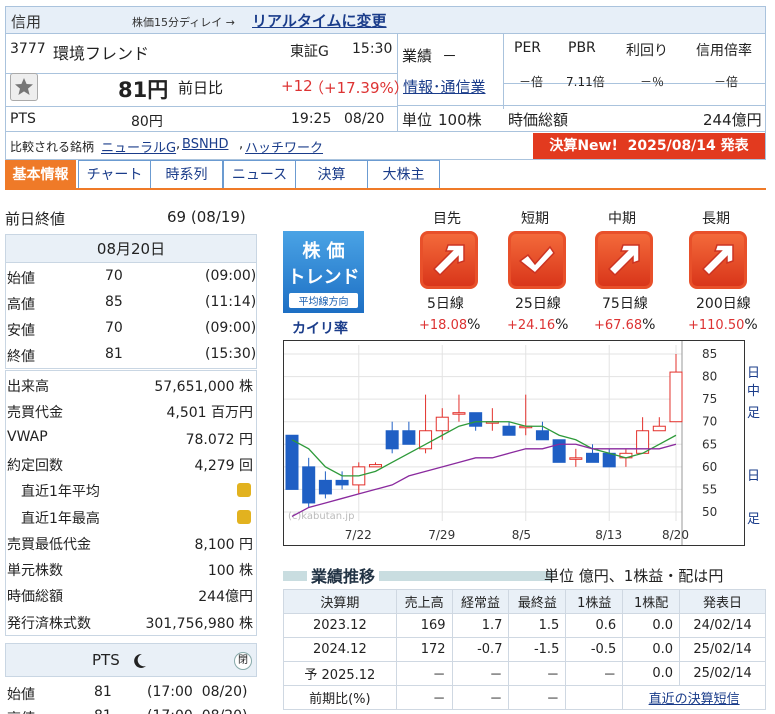 The width and height of the screenshot is (775, 714). What do you see at coordinates (649, 146) in the screenshot?
I see `earnings-badge: 決算New! 2025/08/14 発表` at bounding box center [649, 146].